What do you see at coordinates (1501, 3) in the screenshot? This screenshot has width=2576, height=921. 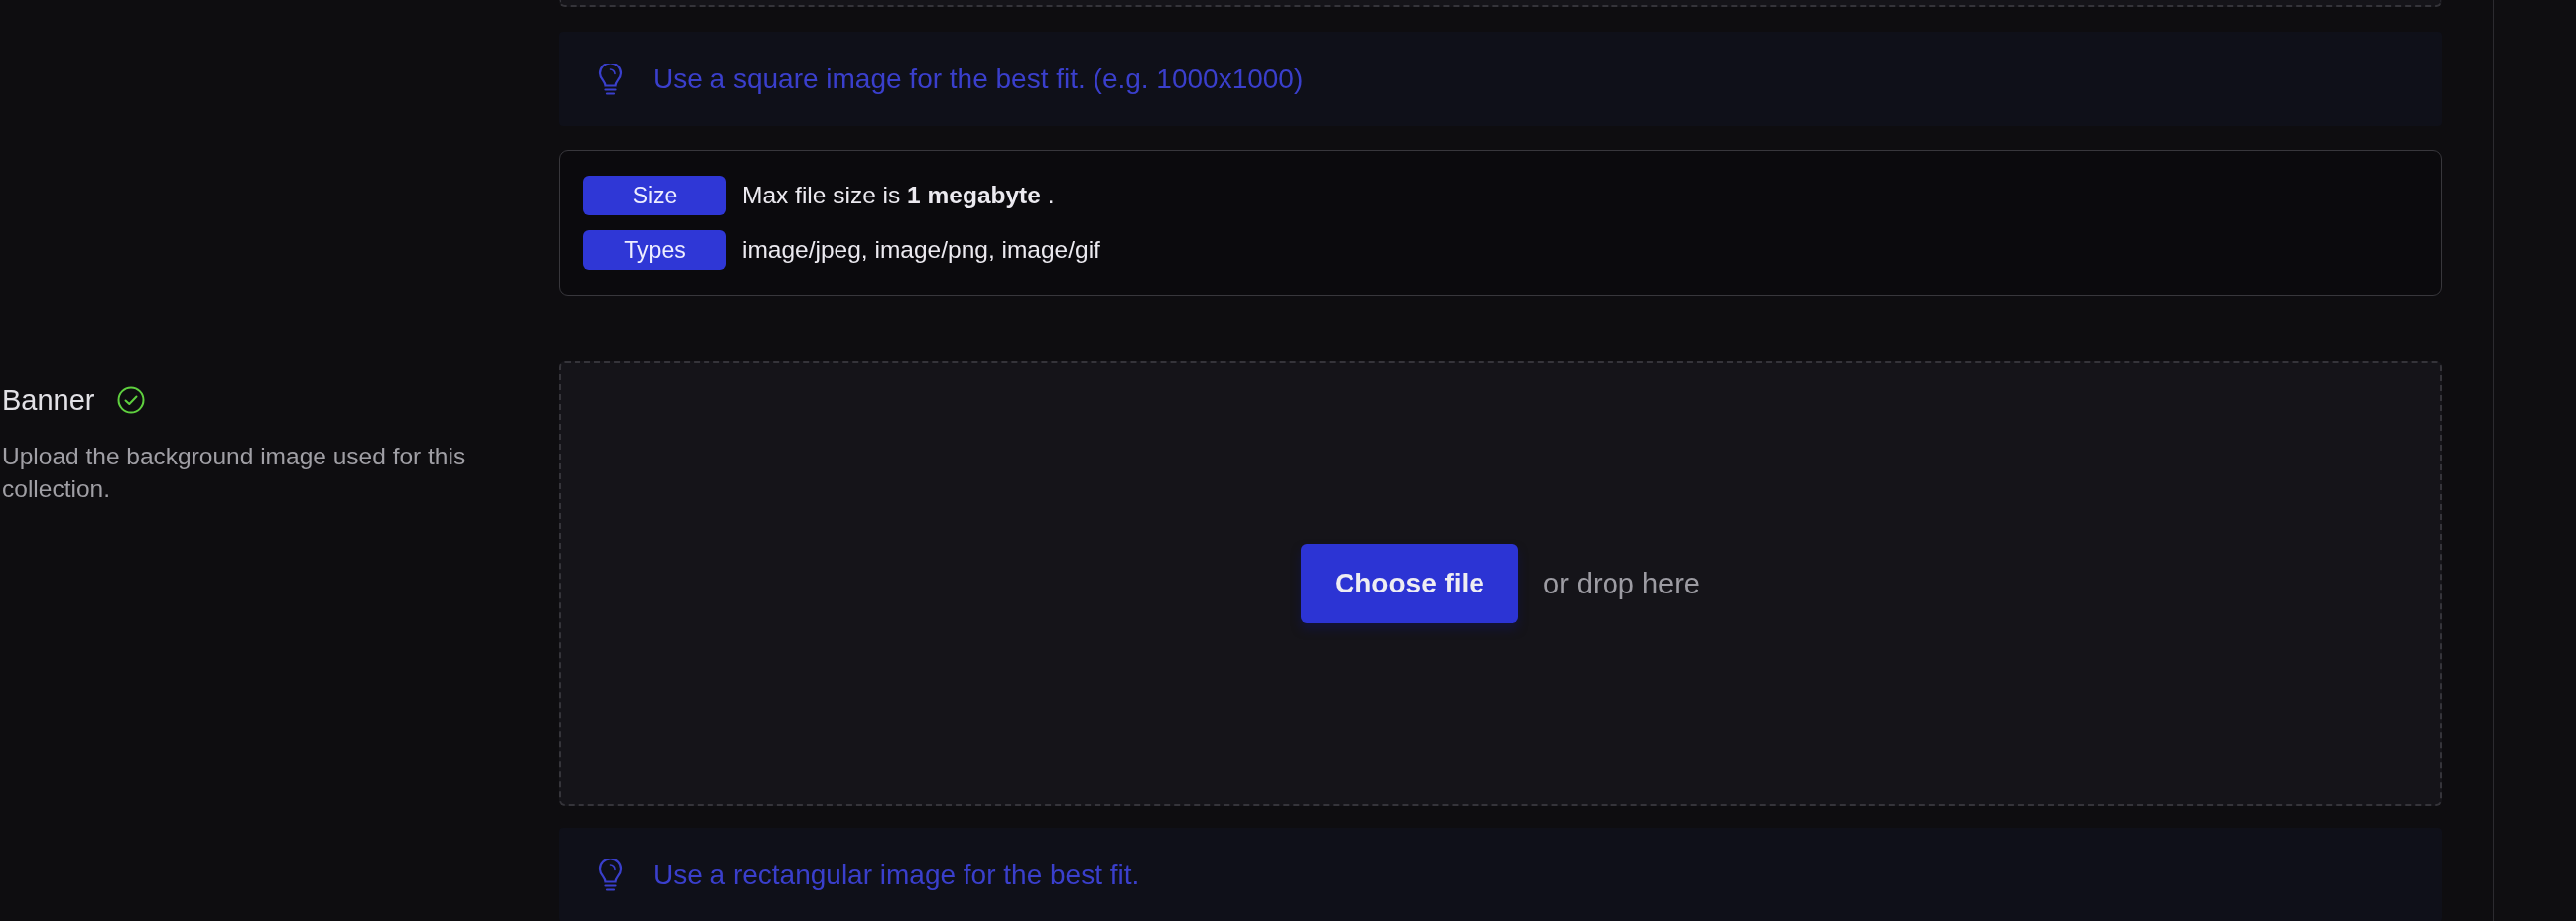 I see `upload-dropzone` at bounding box center [1501, 3].